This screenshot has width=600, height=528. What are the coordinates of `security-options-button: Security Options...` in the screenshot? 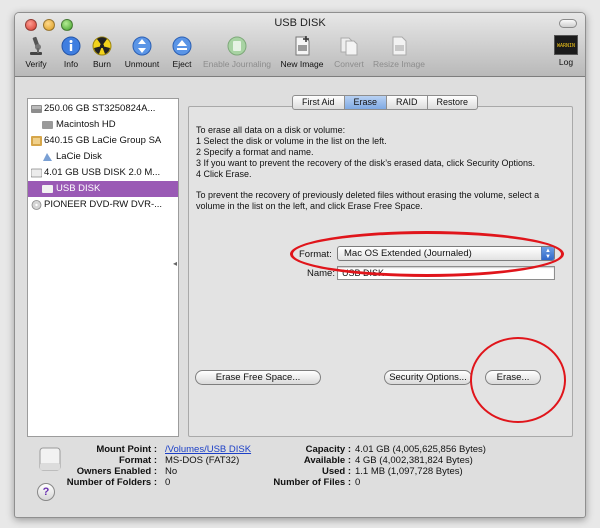 It's located at (428, 377).